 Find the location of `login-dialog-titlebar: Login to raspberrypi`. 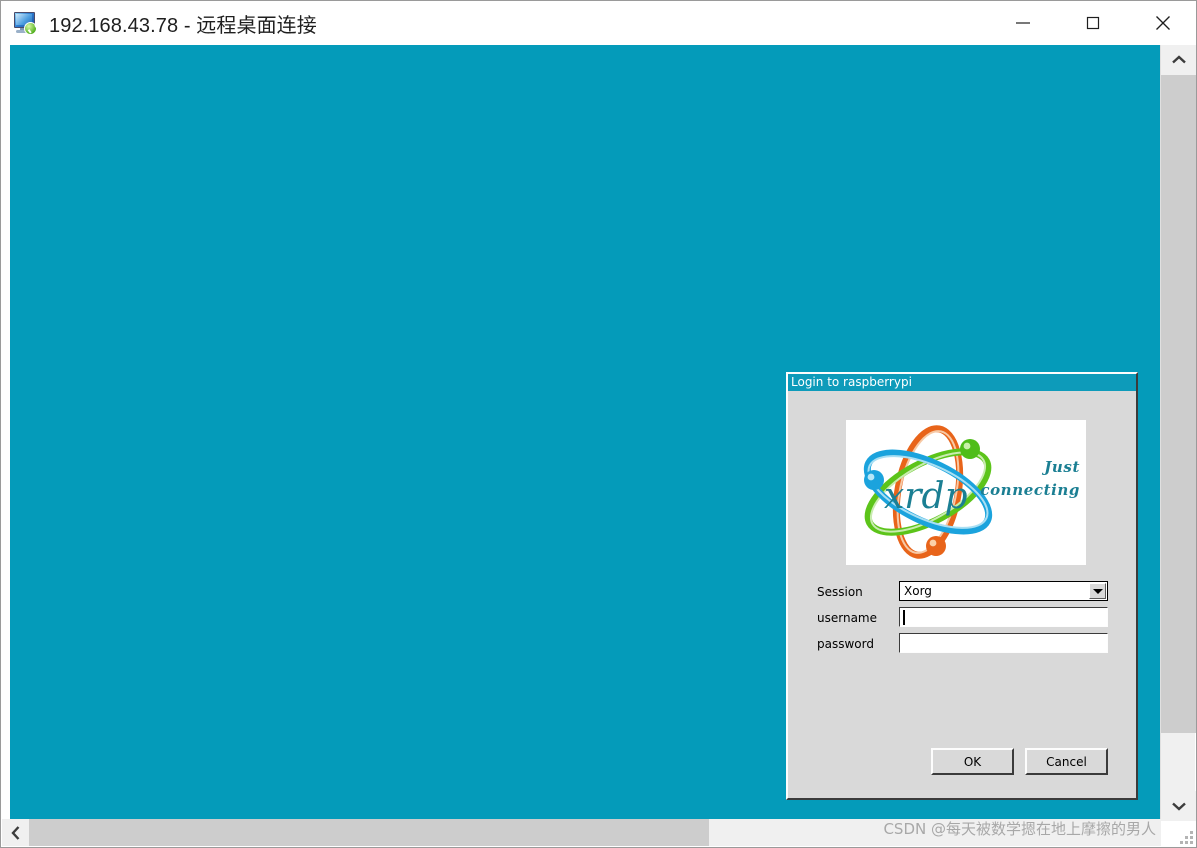

login-dialog-titlebar: Login to raspberrypi is located at coordinates (962, 382).